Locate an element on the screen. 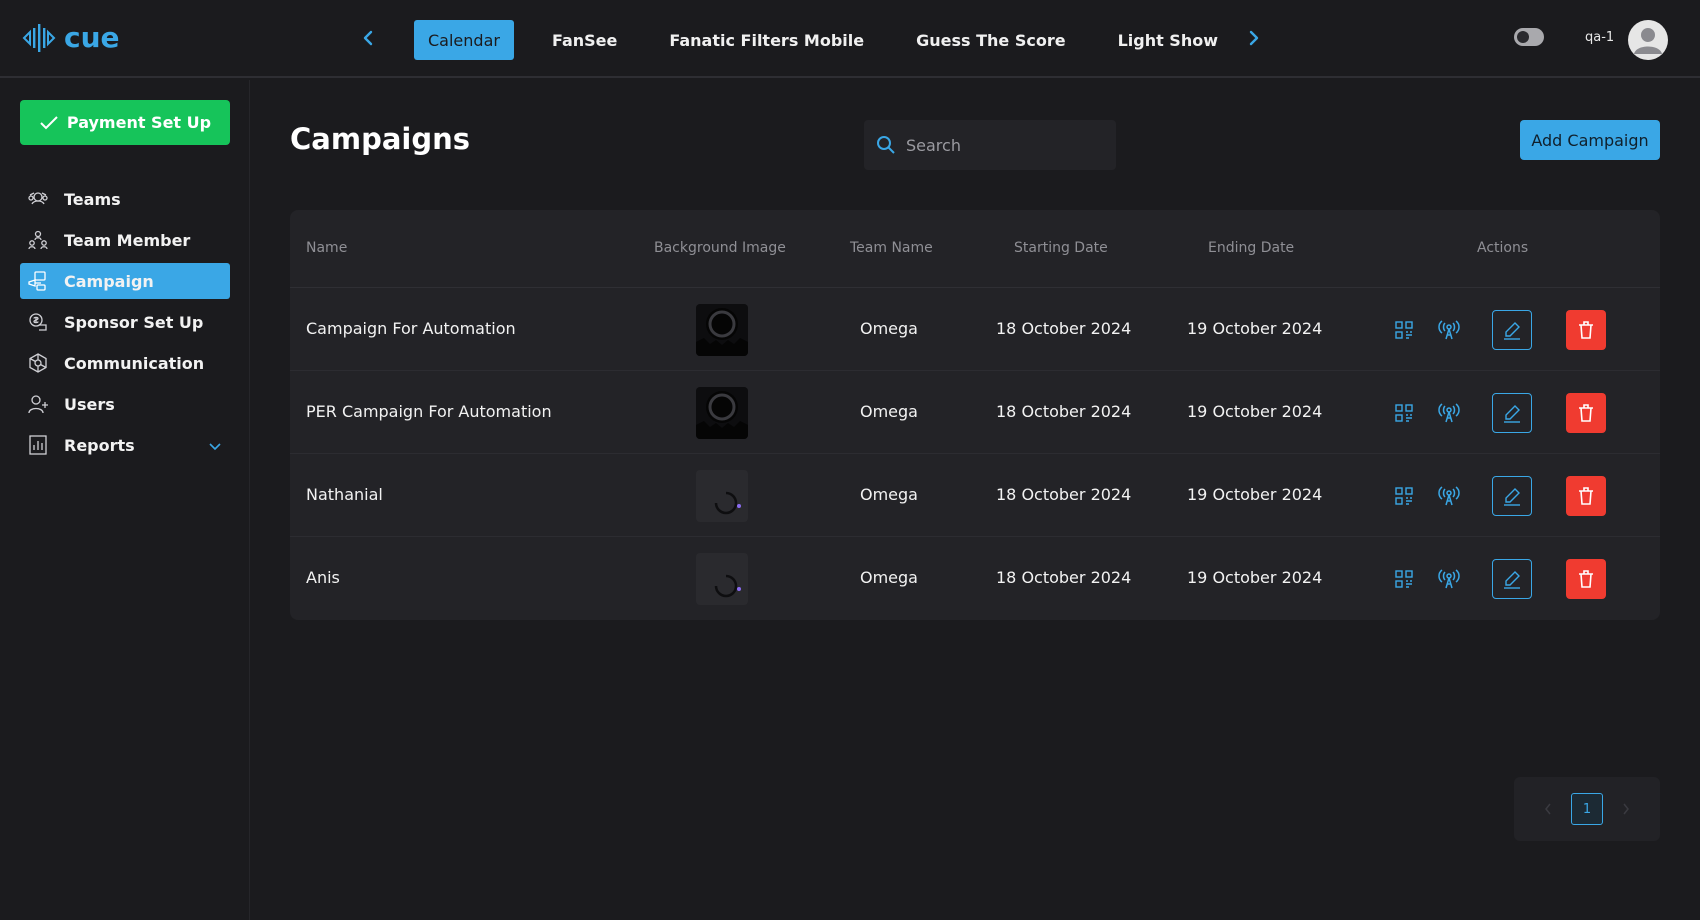 The width and height of the screenshot is (1700, 920). payment-setup-button: Payment Set Up is located at coordinates (125, 122).